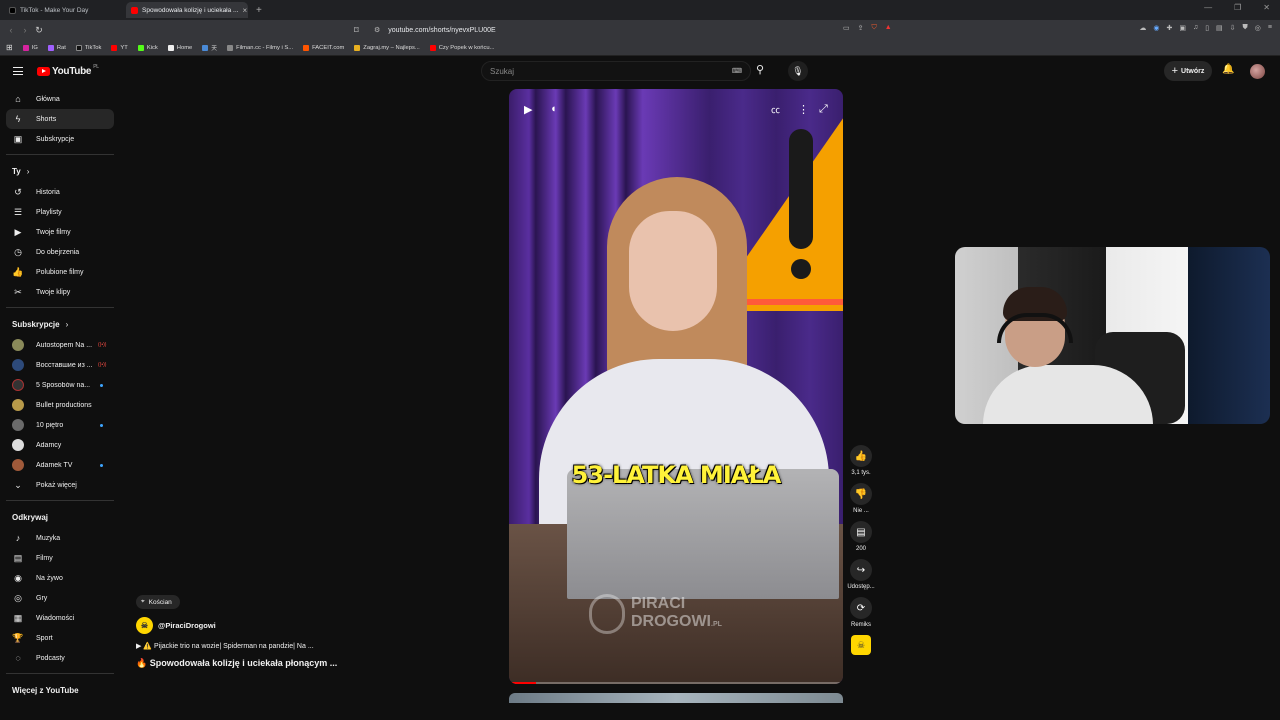 This screenshot has width=1280, height=720. I want to click on url-text: youtube.com/shorts/nyevxPLU00E, so click(441, 30).